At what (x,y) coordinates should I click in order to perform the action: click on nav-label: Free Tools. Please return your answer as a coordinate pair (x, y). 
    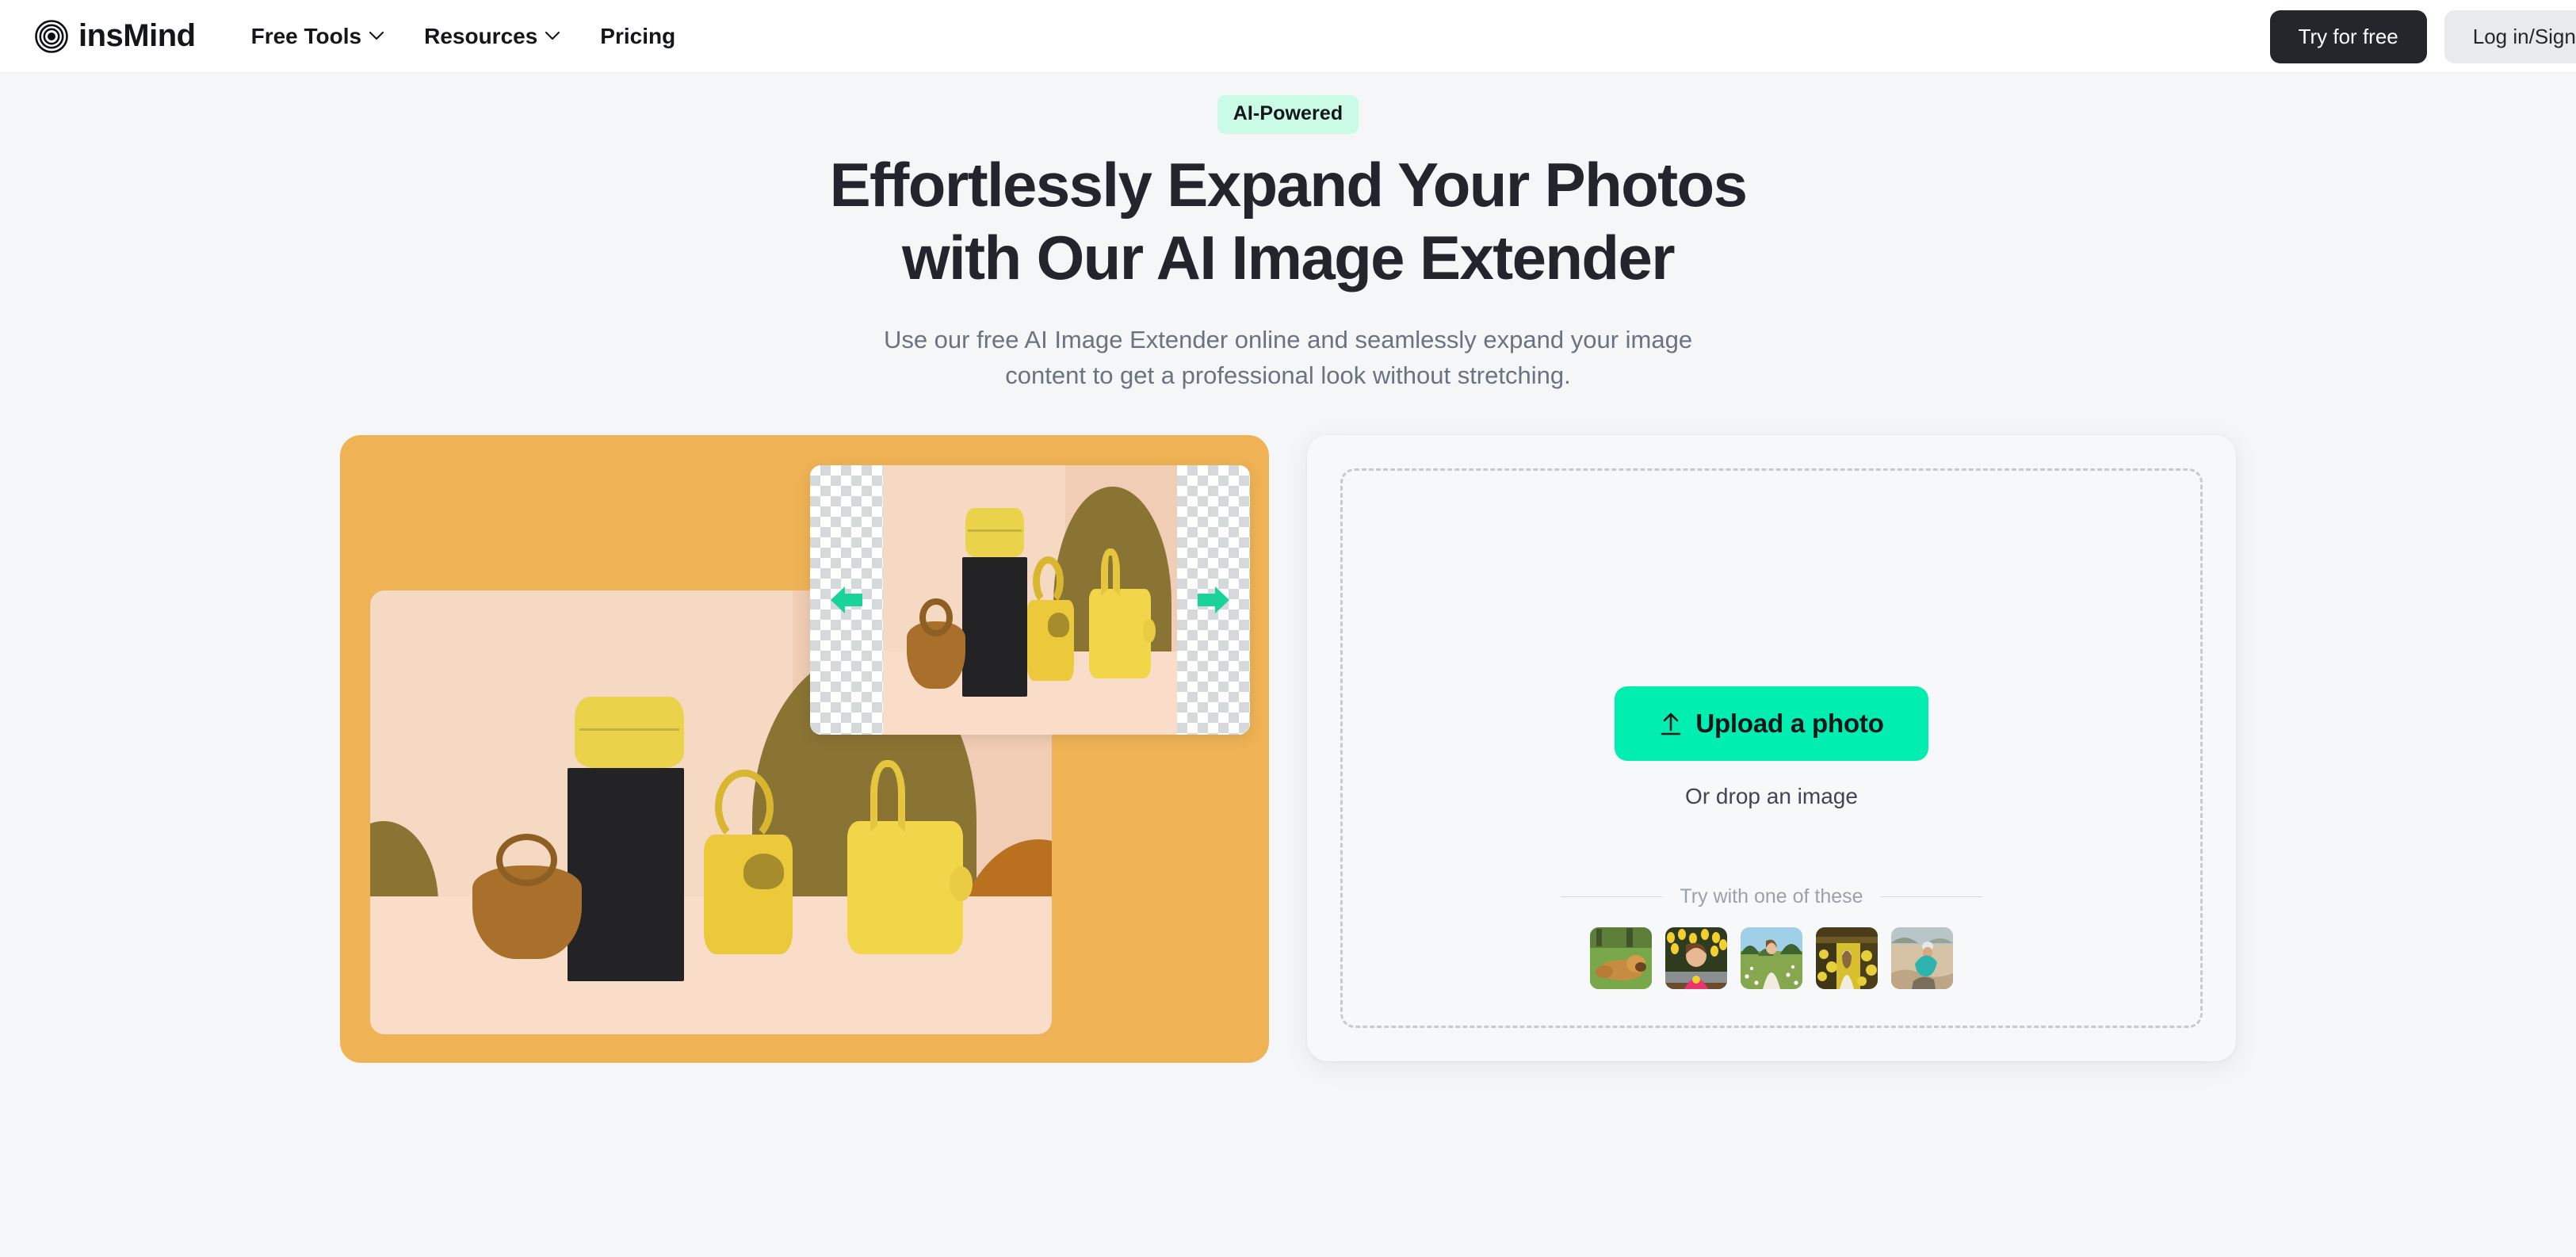
    Looking at the image, I should click on (306, 35).